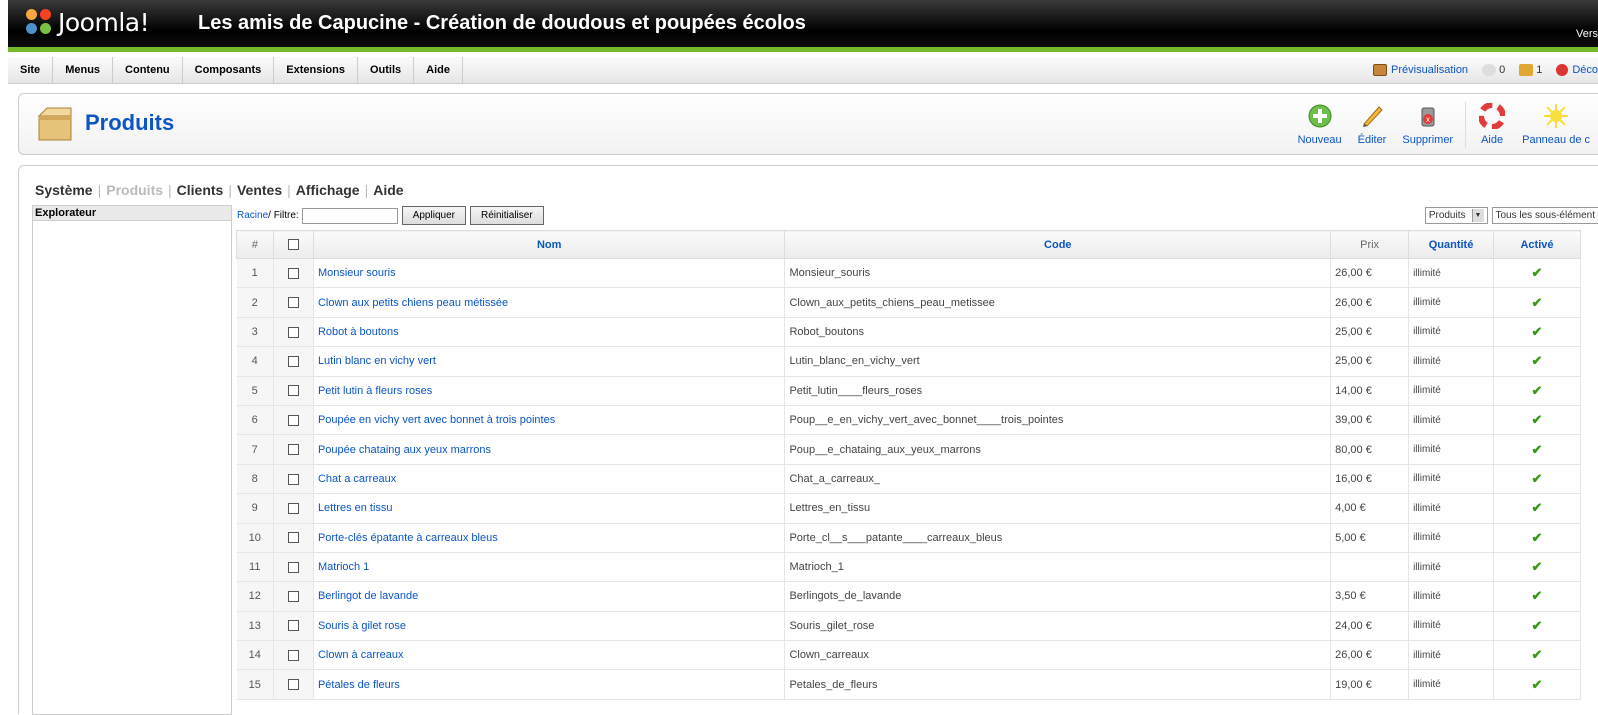 Image resolution: width=1598 pixels, height=715 pixels. What do you see at coordinates (549, 508) in the screenshot?
I see `product-name-link: Lettres en tissu` at bounding box center [549, 508].